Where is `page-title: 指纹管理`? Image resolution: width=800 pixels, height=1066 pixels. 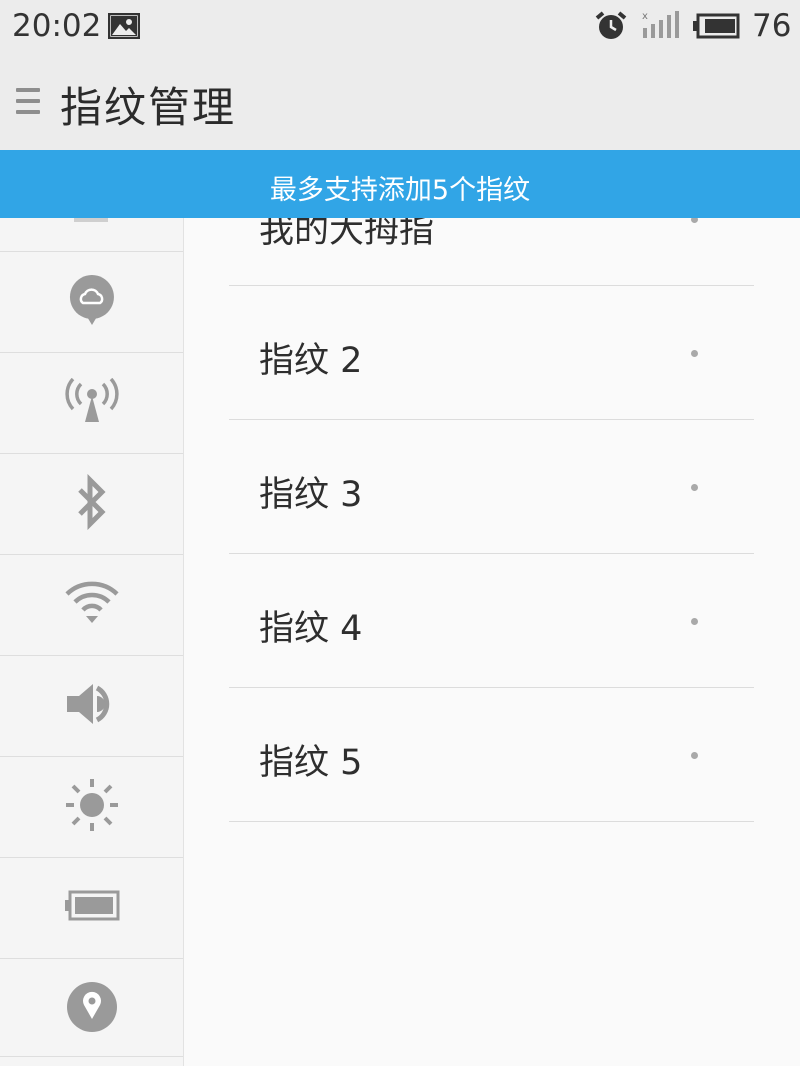
page-title: 指纹管理 is located at coordinates (148, 107).